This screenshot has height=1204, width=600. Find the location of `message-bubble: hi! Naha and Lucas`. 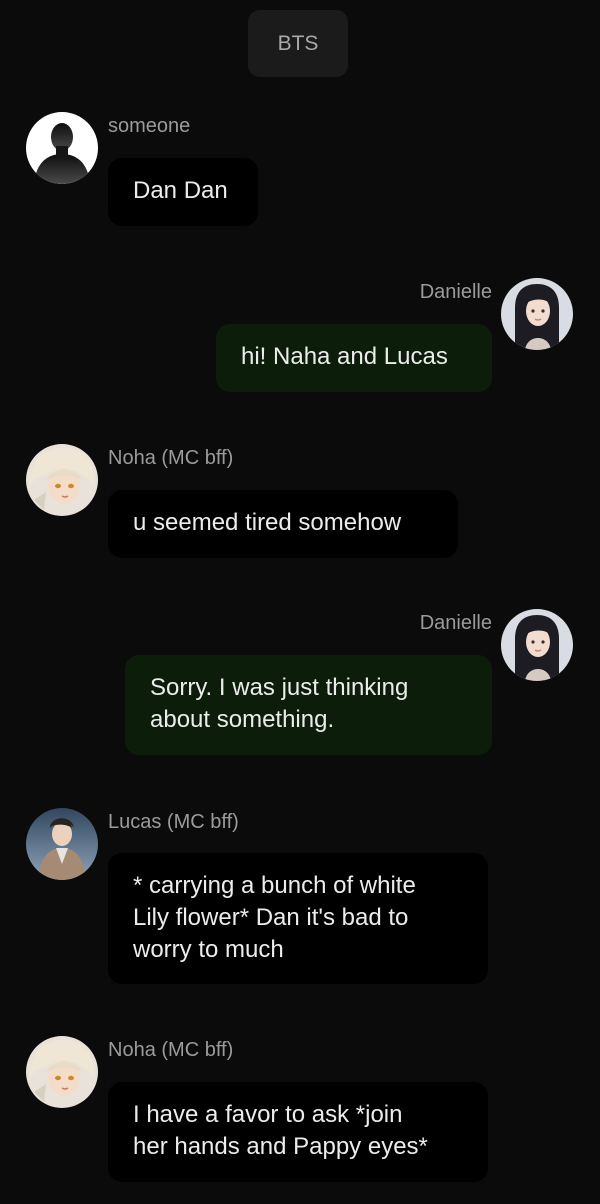

message-bubble: hi! Naha and Lucas is located at coordinates (354, 358).